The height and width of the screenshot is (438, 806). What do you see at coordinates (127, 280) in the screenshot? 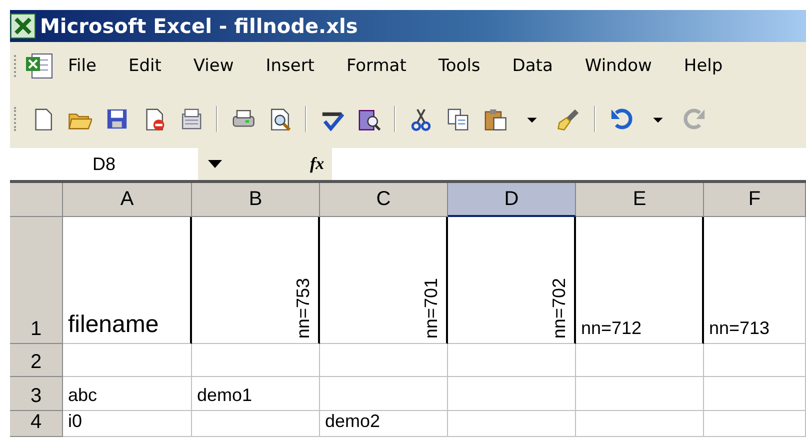
I see `table-cell: filename` at bounding box center [127, 280].